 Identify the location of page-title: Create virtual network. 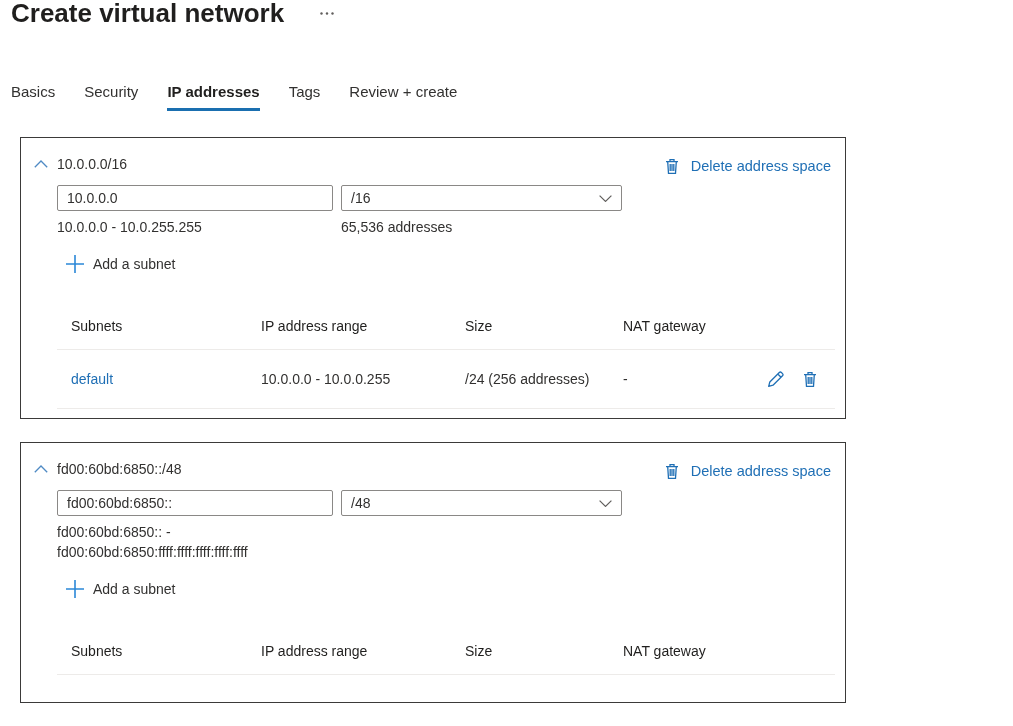
(148, 13).